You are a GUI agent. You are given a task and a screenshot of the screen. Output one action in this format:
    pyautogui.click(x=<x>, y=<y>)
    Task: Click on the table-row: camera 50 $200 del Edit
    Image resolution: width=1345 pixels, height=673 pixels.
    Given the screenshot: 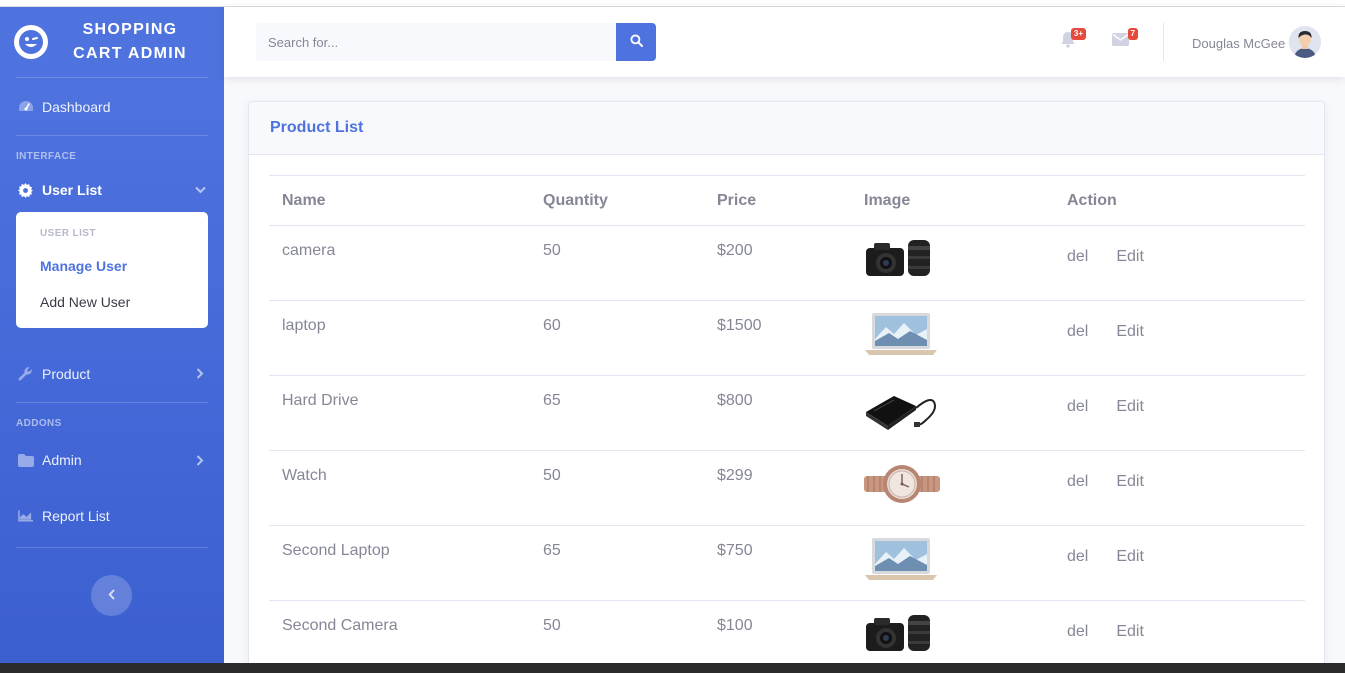 What is the action you would take?
    pyautogui.click(x=787, y=263)
    